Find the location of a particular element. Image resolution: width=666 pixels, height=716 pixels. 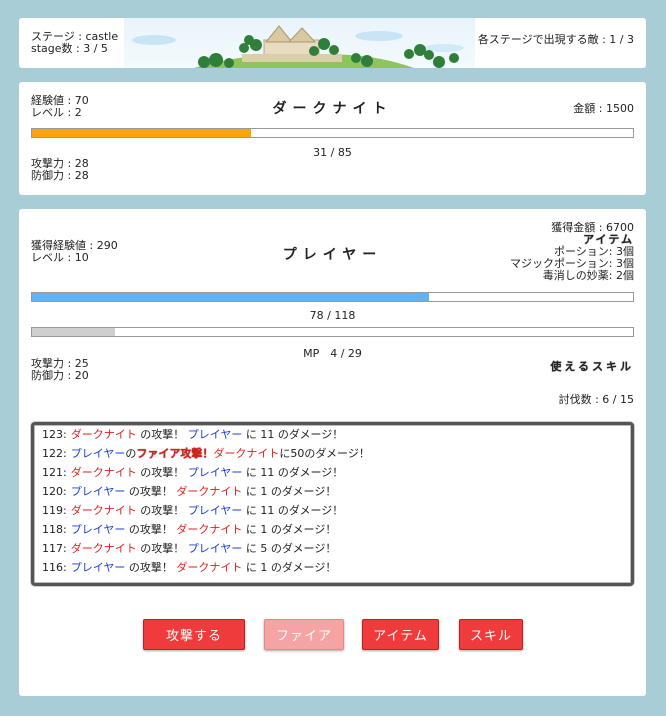

log-line: 116: プレイヤー の攻撃！ ダークナイト に 1 のダメージ！ is located at coordinates (332, 567).